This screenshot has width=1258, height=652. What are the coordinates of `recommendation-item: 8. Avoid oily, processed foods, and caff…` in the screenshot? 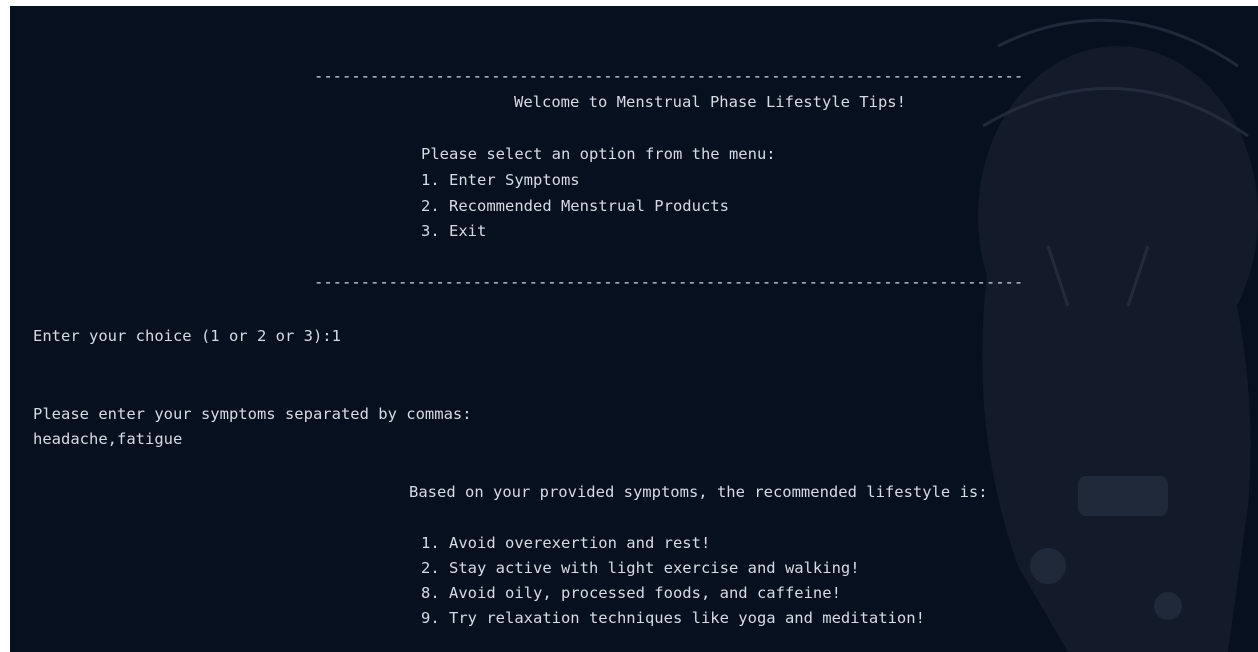 It's located at (631, 593).